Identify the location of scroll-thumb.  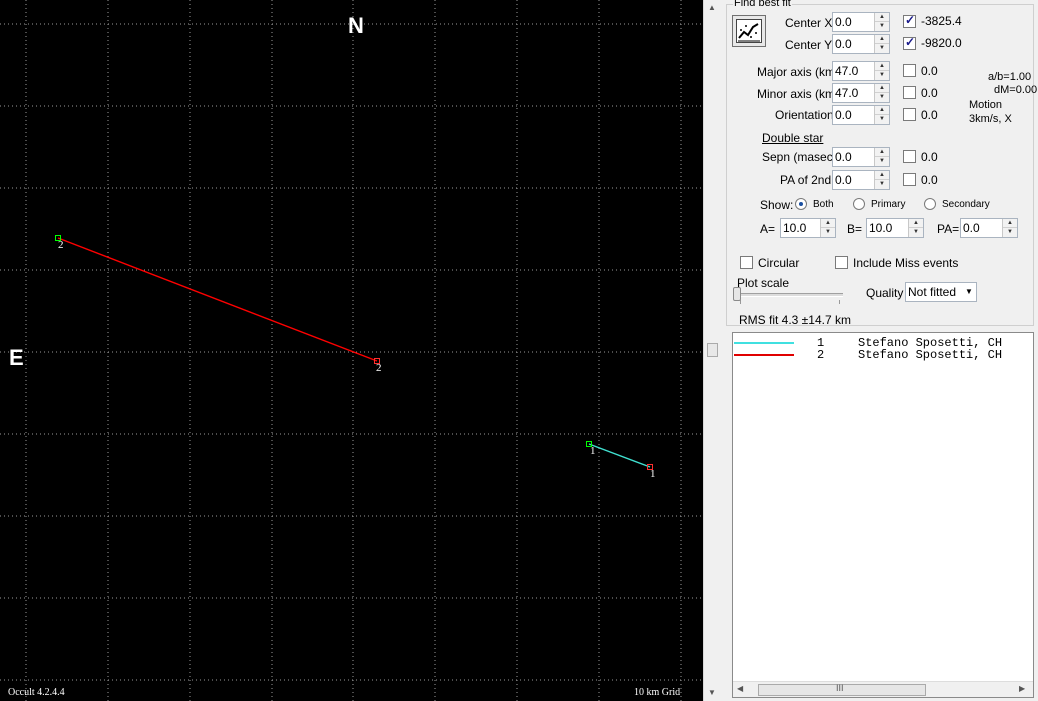
(712, 350).